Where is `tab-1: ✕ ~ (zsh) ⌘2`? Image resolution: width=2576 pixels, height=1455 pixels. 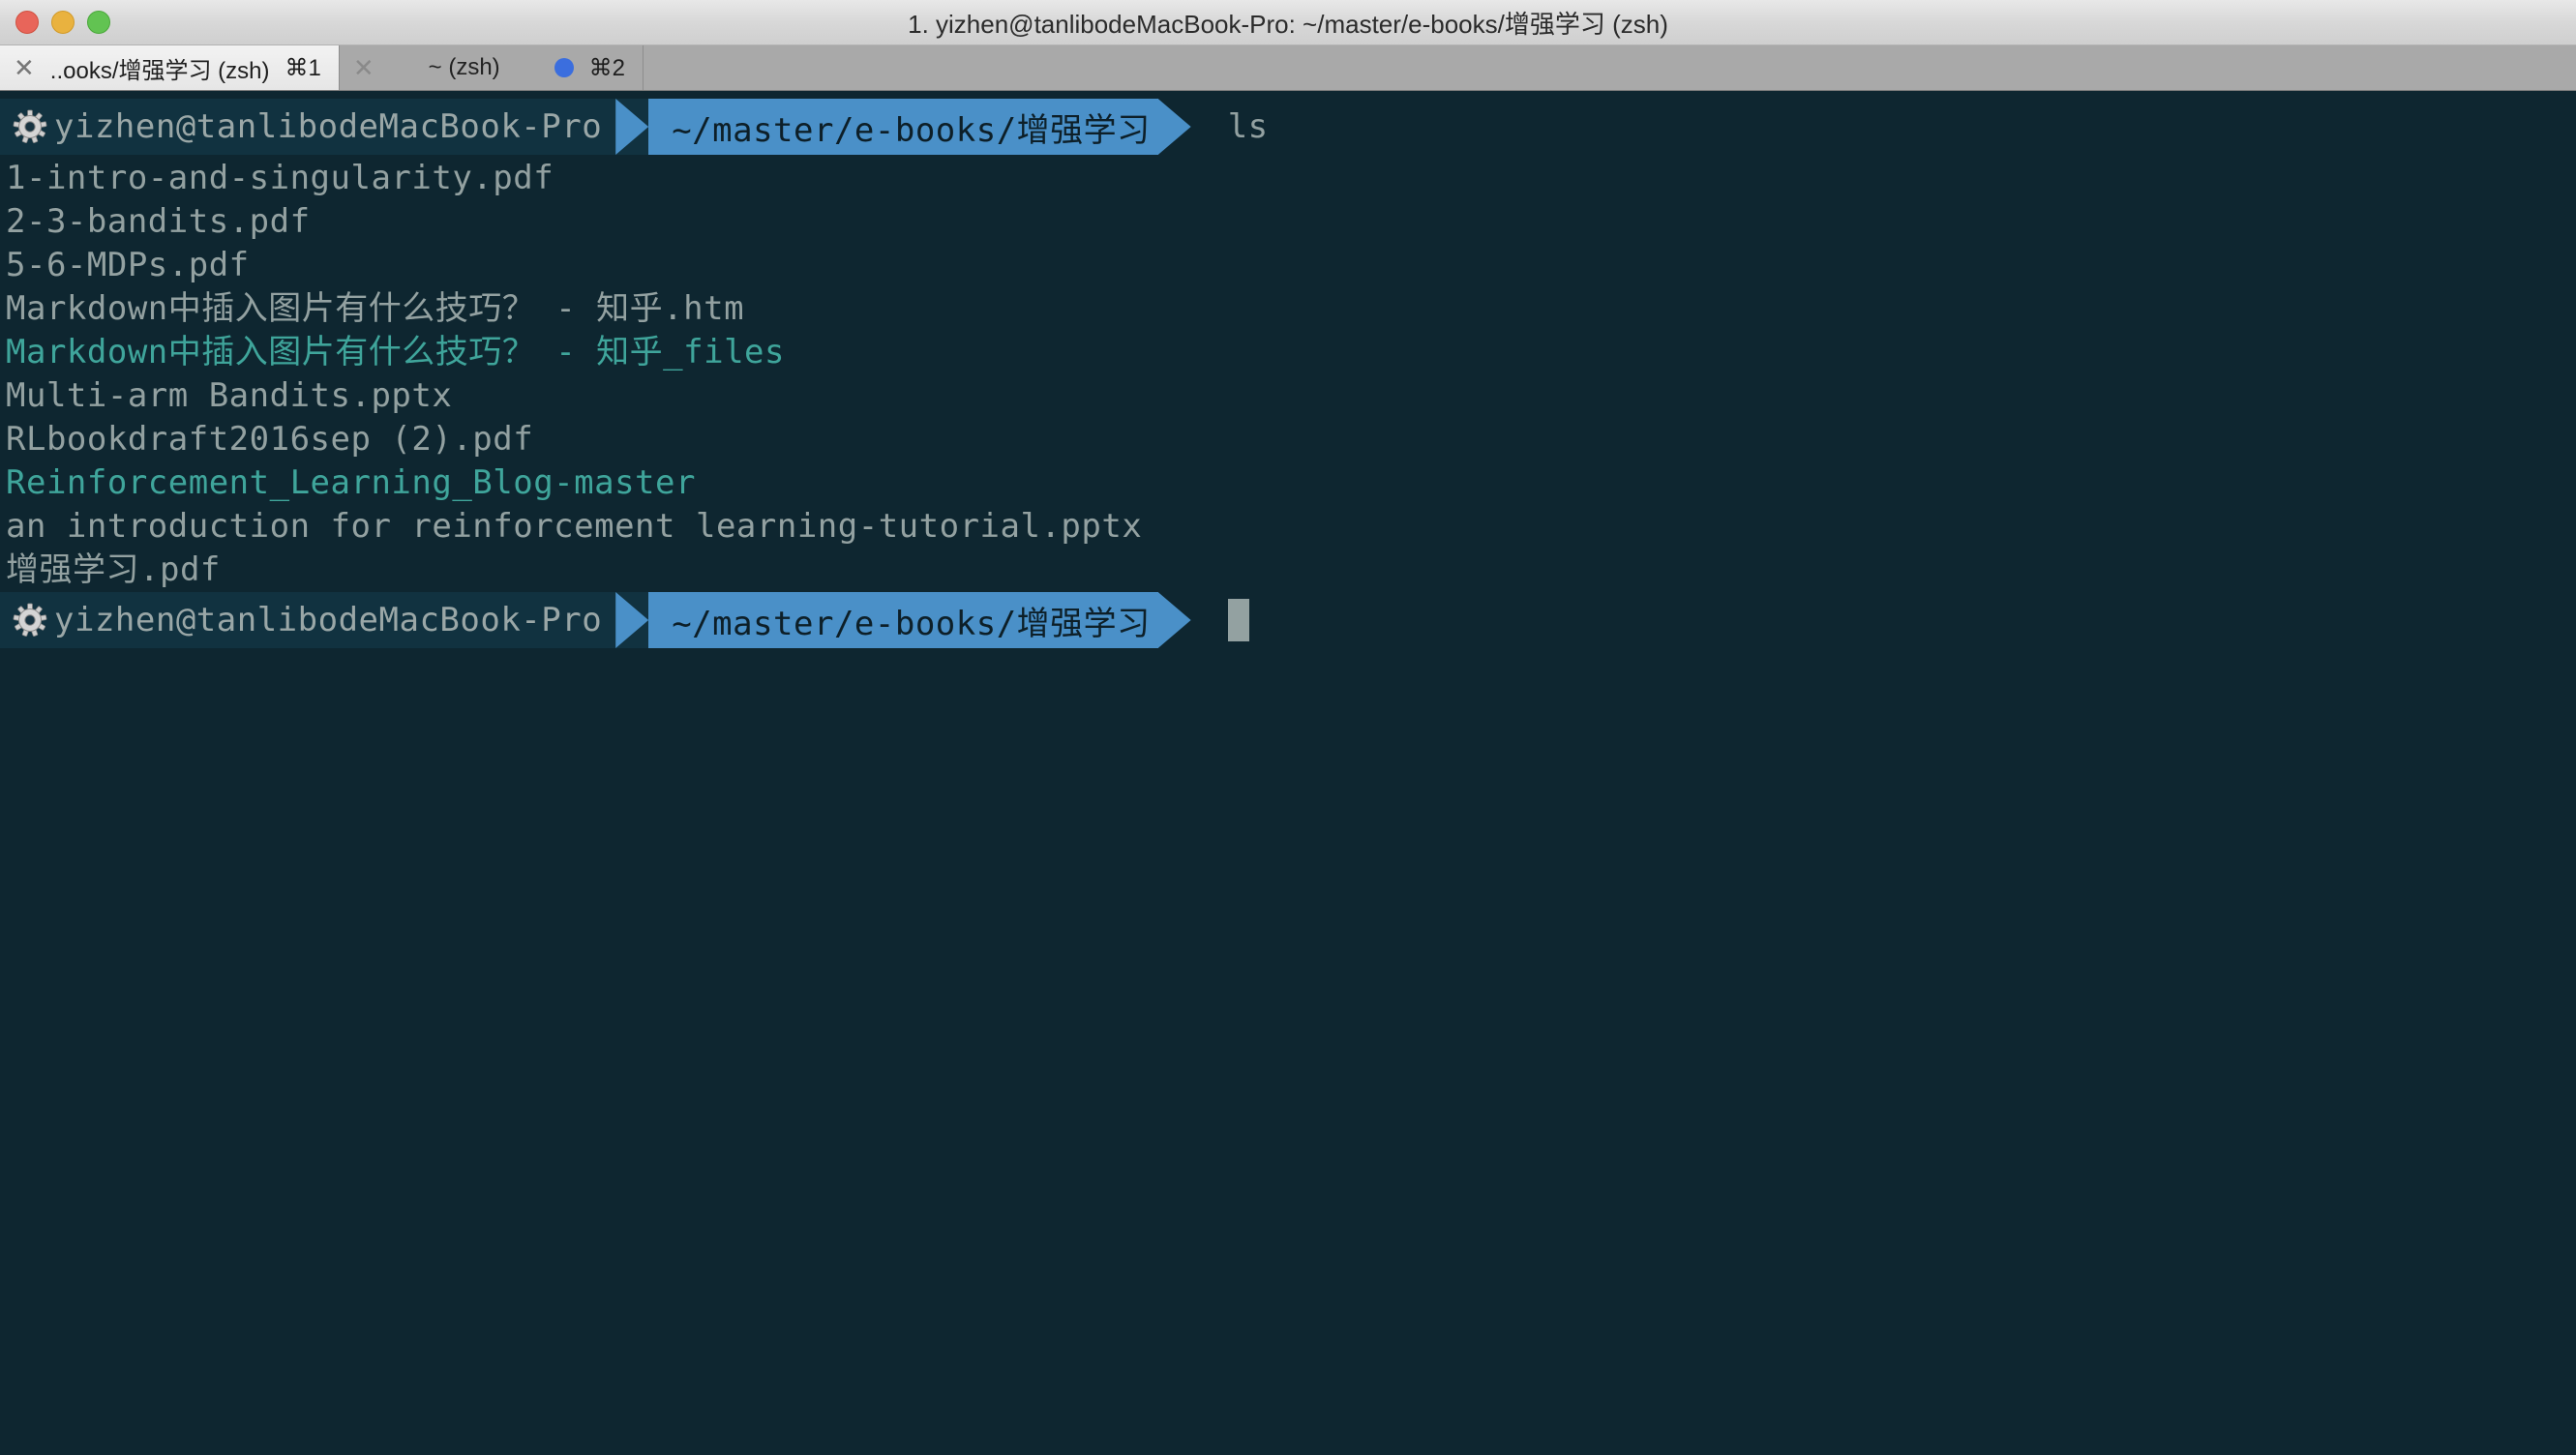
tab-1: ✕ ~ (zsh) ⌘2 is located at coordinates (491, 68).